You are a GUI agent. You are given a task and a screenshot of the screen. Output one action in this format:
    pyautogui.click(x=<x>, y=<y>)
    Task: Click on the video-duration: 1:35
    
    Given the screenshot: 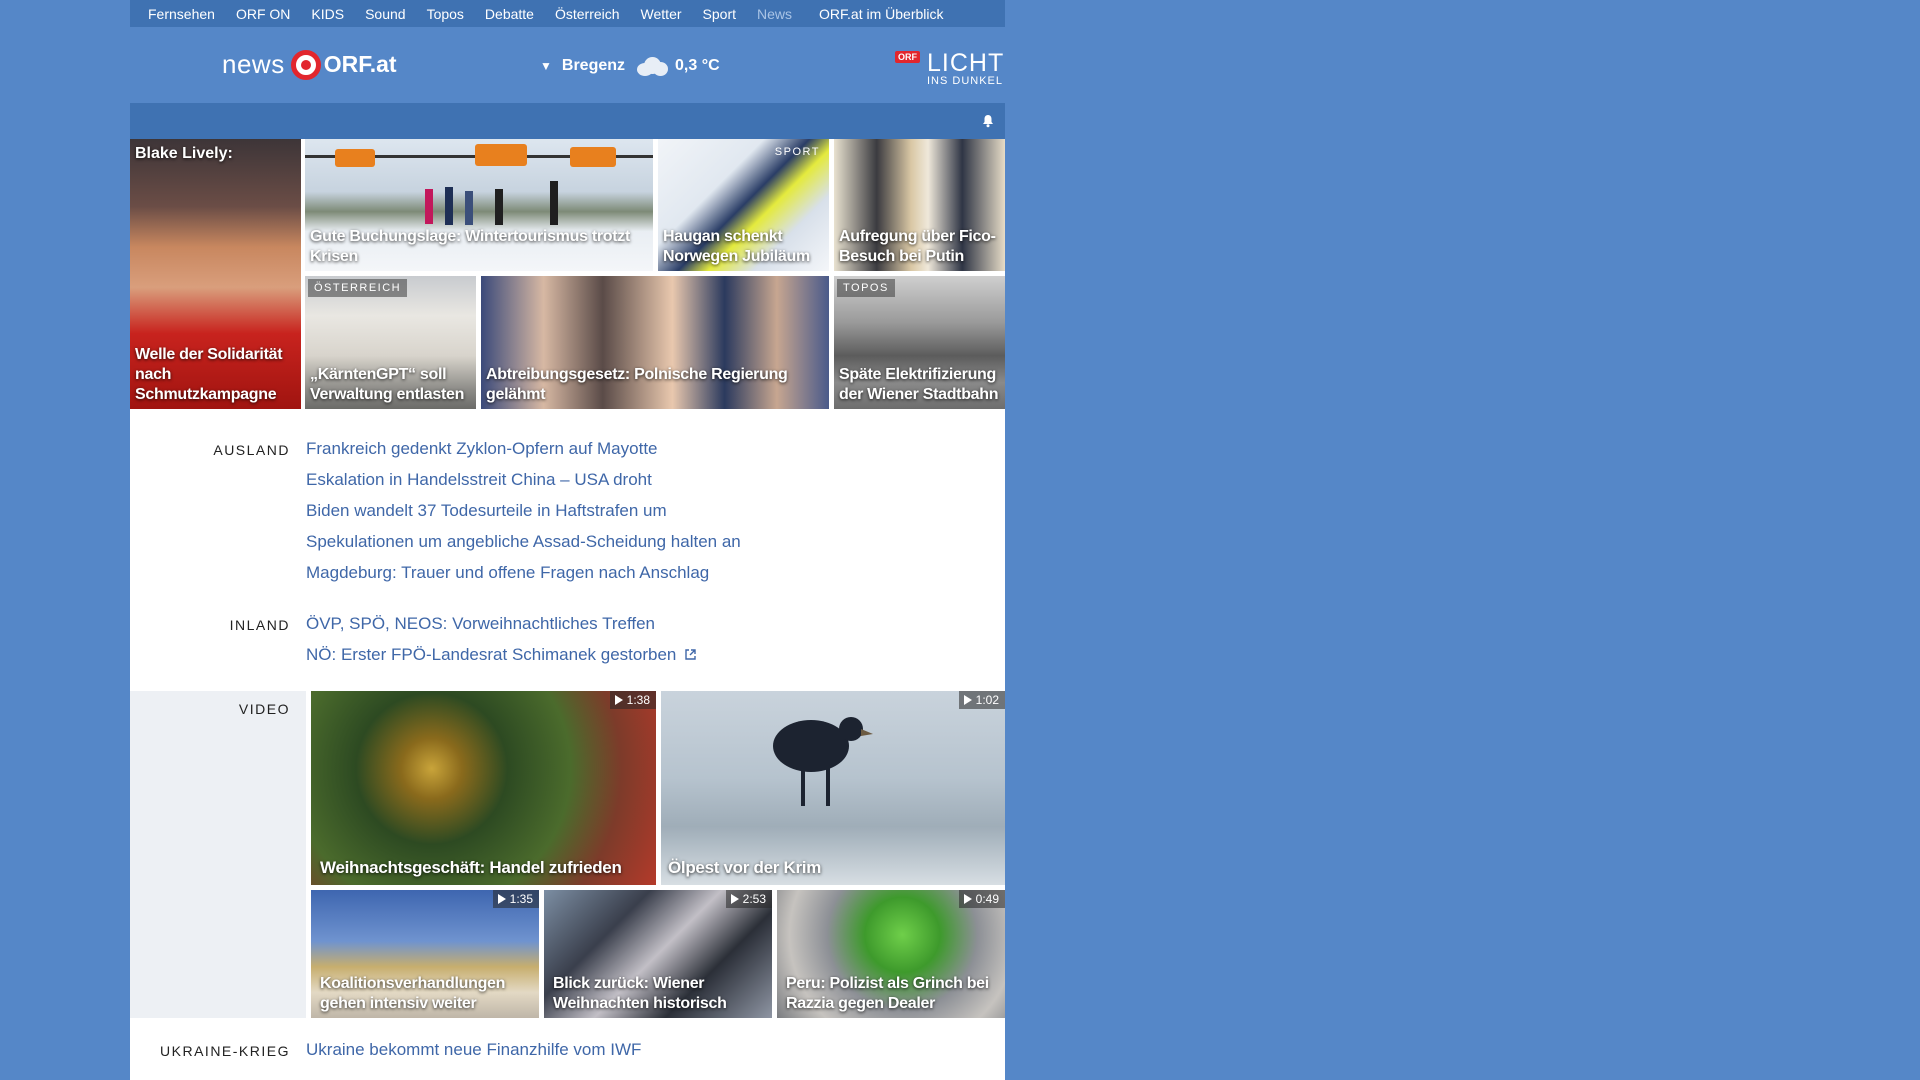 What is the action you would take?
    pyautogui.click(x=515, y=899)
    